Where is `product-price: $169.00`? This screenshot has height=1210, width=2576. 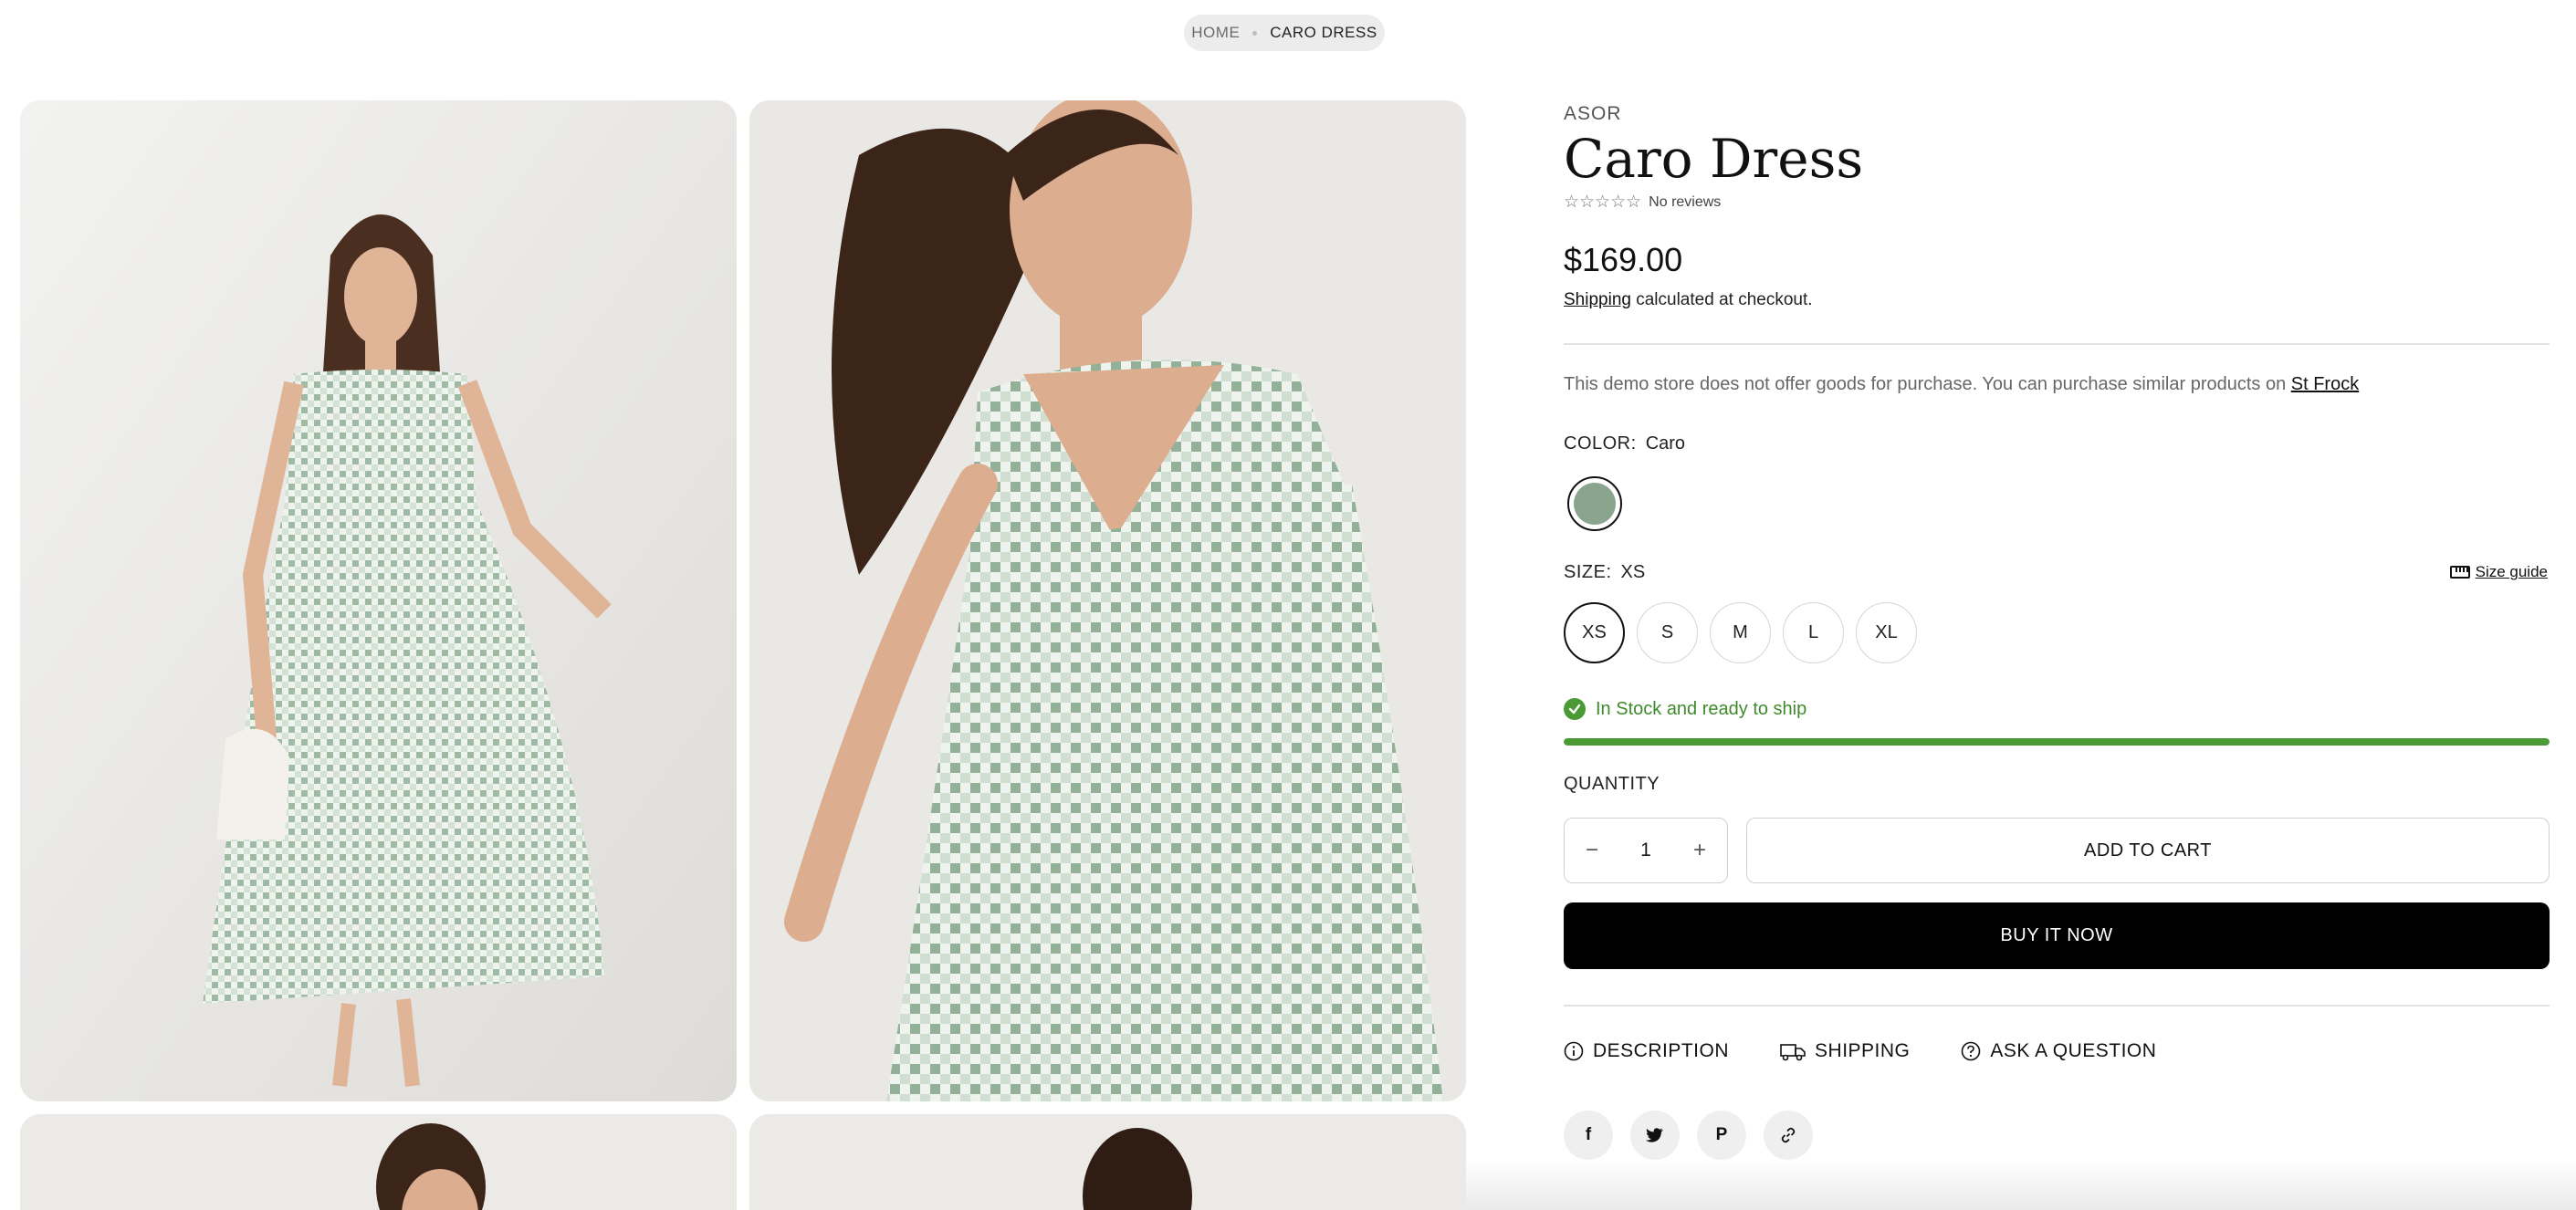 product-price: $169.00 is located at coordinates (1623, 259).